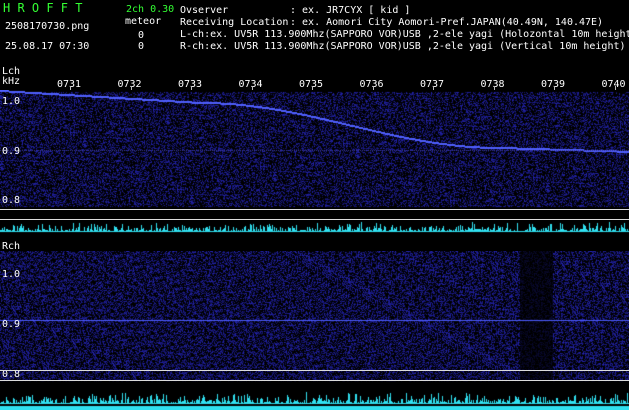  I want to click on location-label: Receiving Location, so click(234, 22).